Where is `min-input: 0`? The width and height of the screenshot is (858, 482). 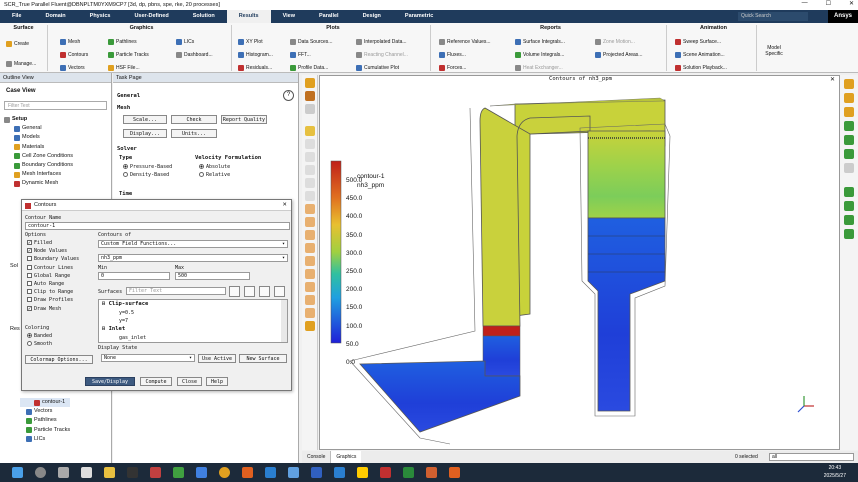
min-input: 0 is located at coordinates (134, 276).